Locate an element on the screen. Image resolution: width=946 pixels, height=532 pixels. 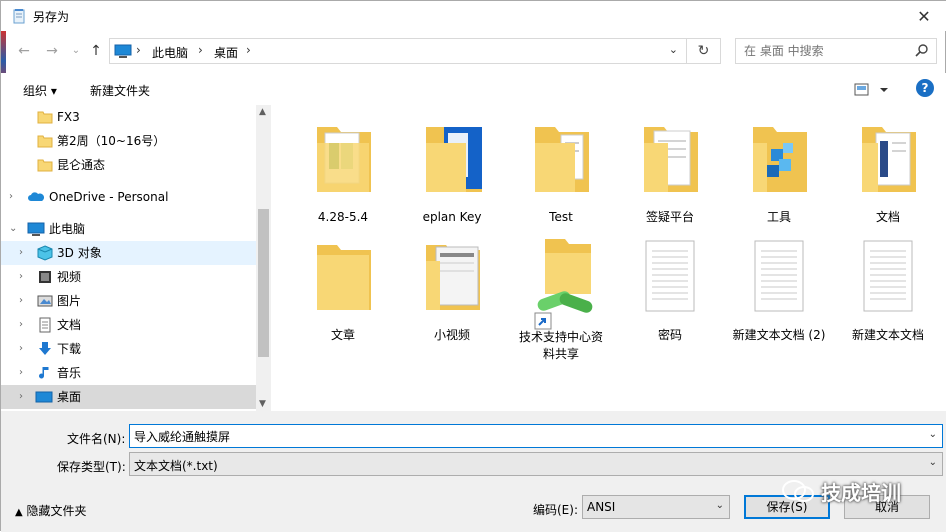
network-folder-shortcut-icon is located at coordinates (563, 284).